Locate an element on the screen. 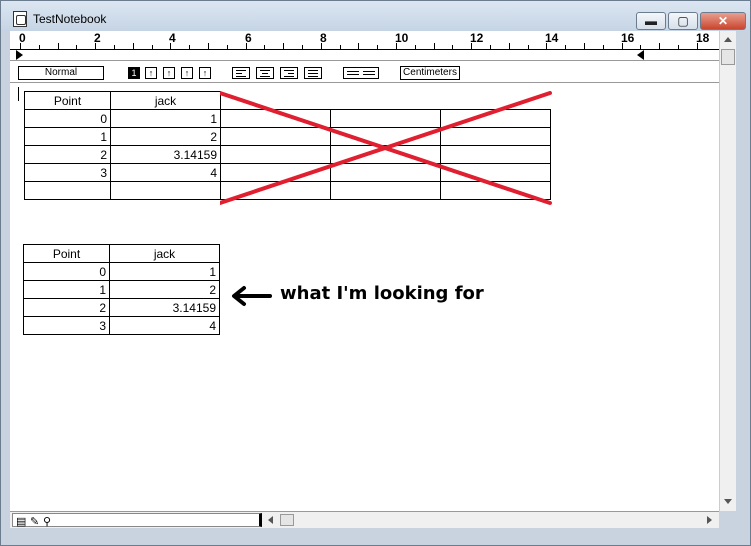 The height and width of the screenshot is (546, 751). ruler: 0 2 4 6 8 10 12 14 16 18 is located at coordinates (364, 46).